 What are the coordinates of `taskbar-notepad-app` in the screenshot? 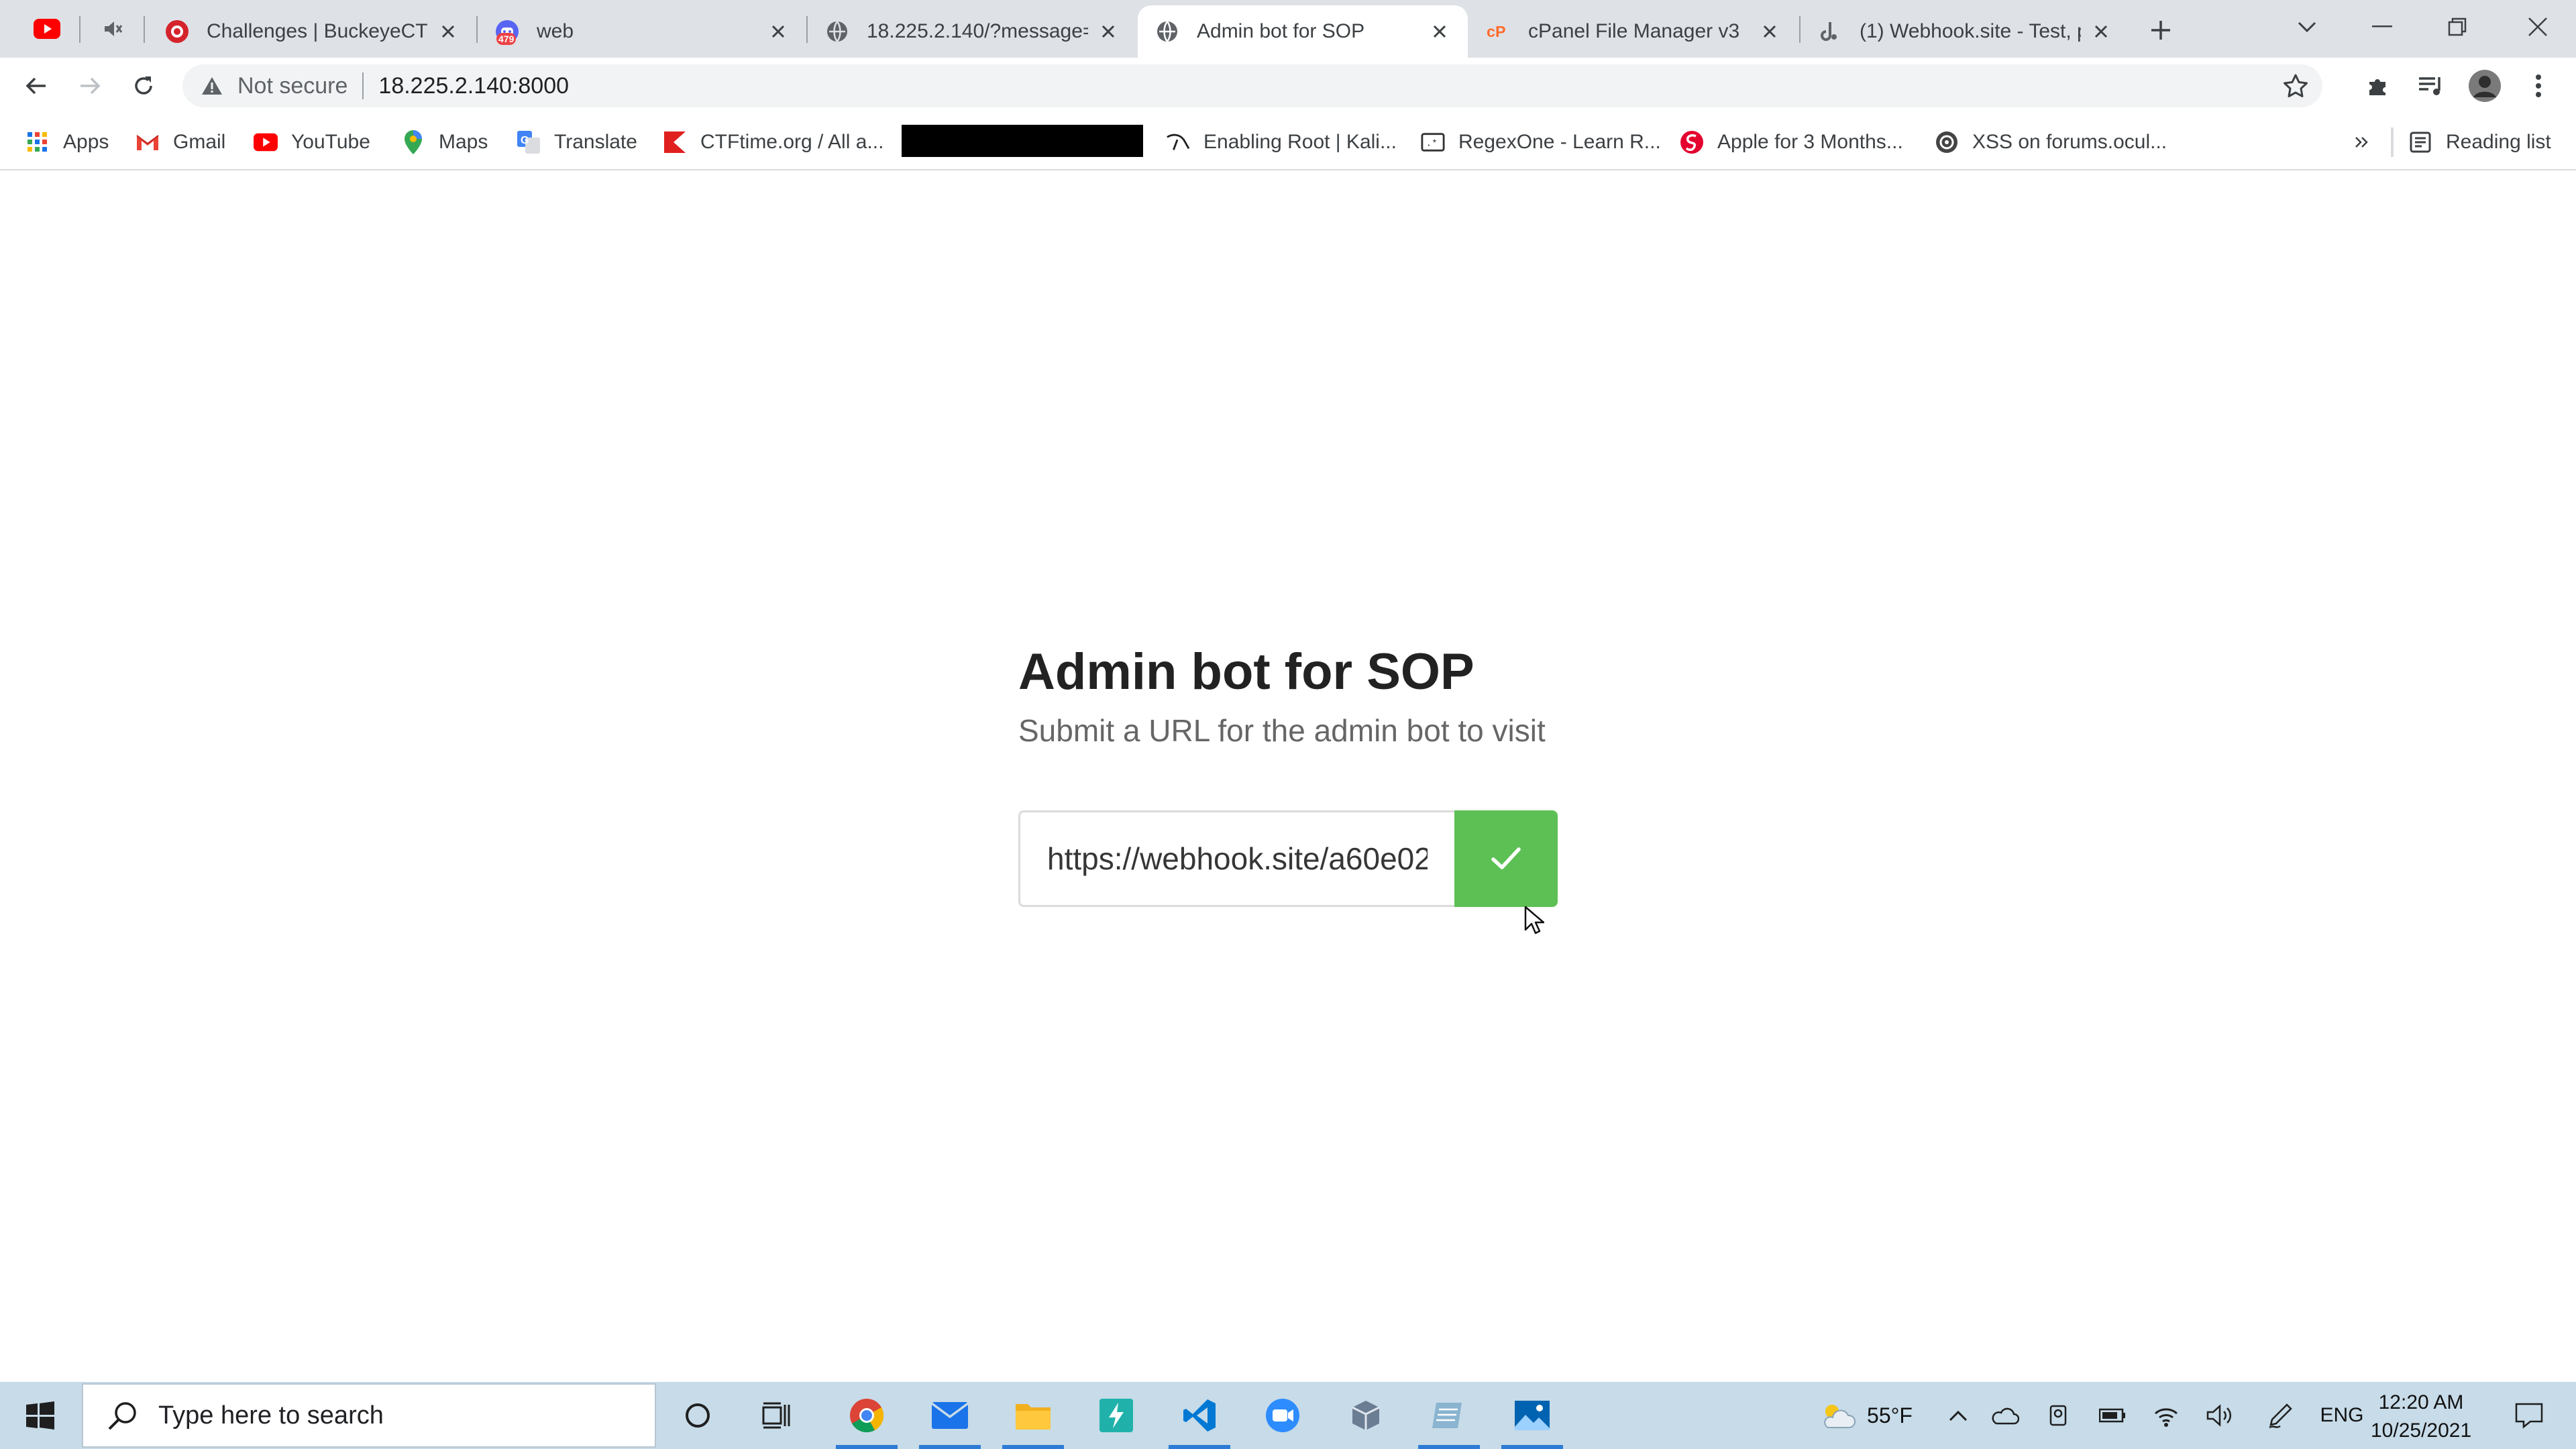 It's located at (1449, 1415).